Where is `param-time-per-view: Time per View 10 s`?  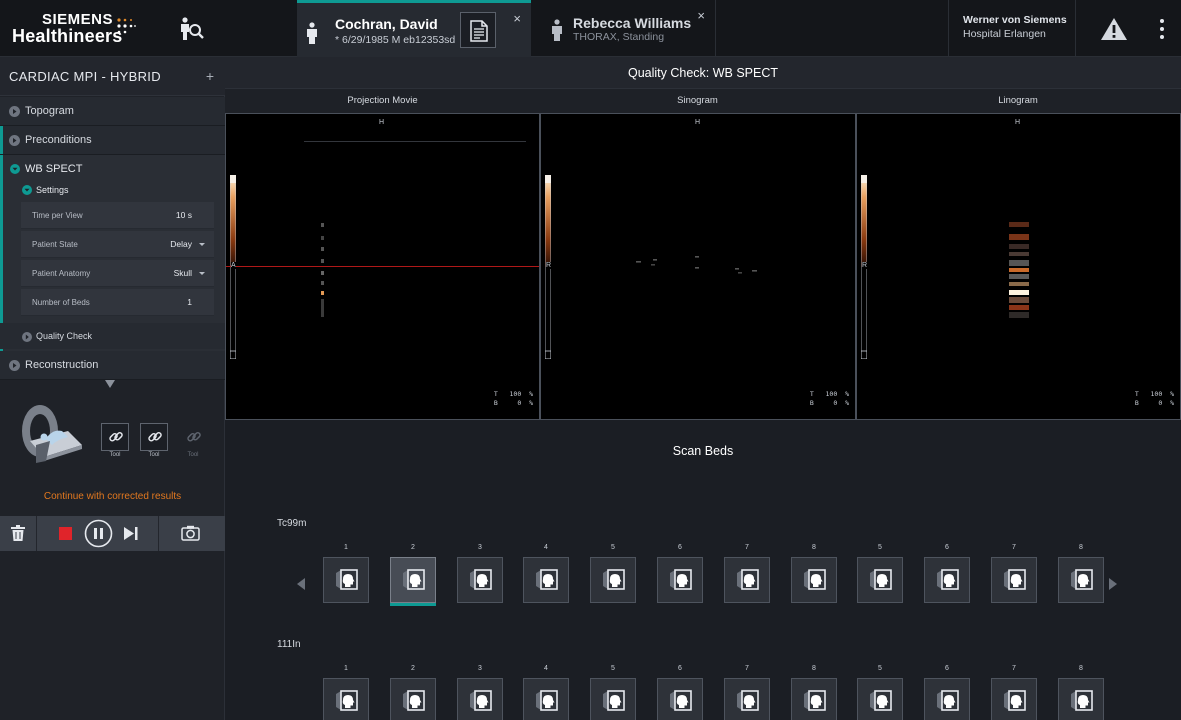 param-time-per-view: Time per View 10 s is located at coordinates (117, 215).